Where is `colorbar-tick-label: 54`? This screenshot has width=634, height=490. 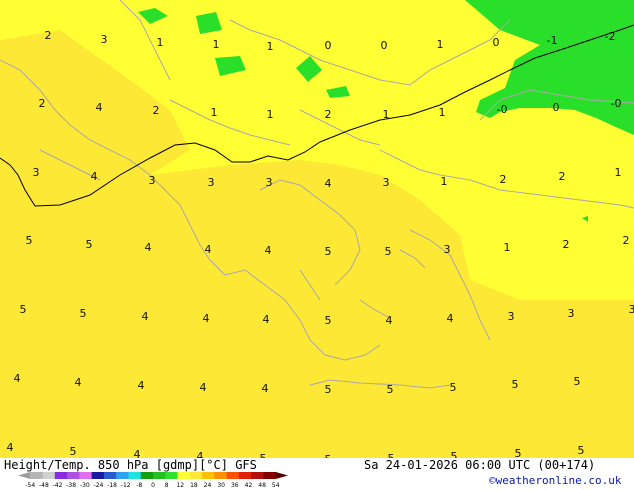
colorbar-tick-label: 54 is located at coordinates (276, 485).